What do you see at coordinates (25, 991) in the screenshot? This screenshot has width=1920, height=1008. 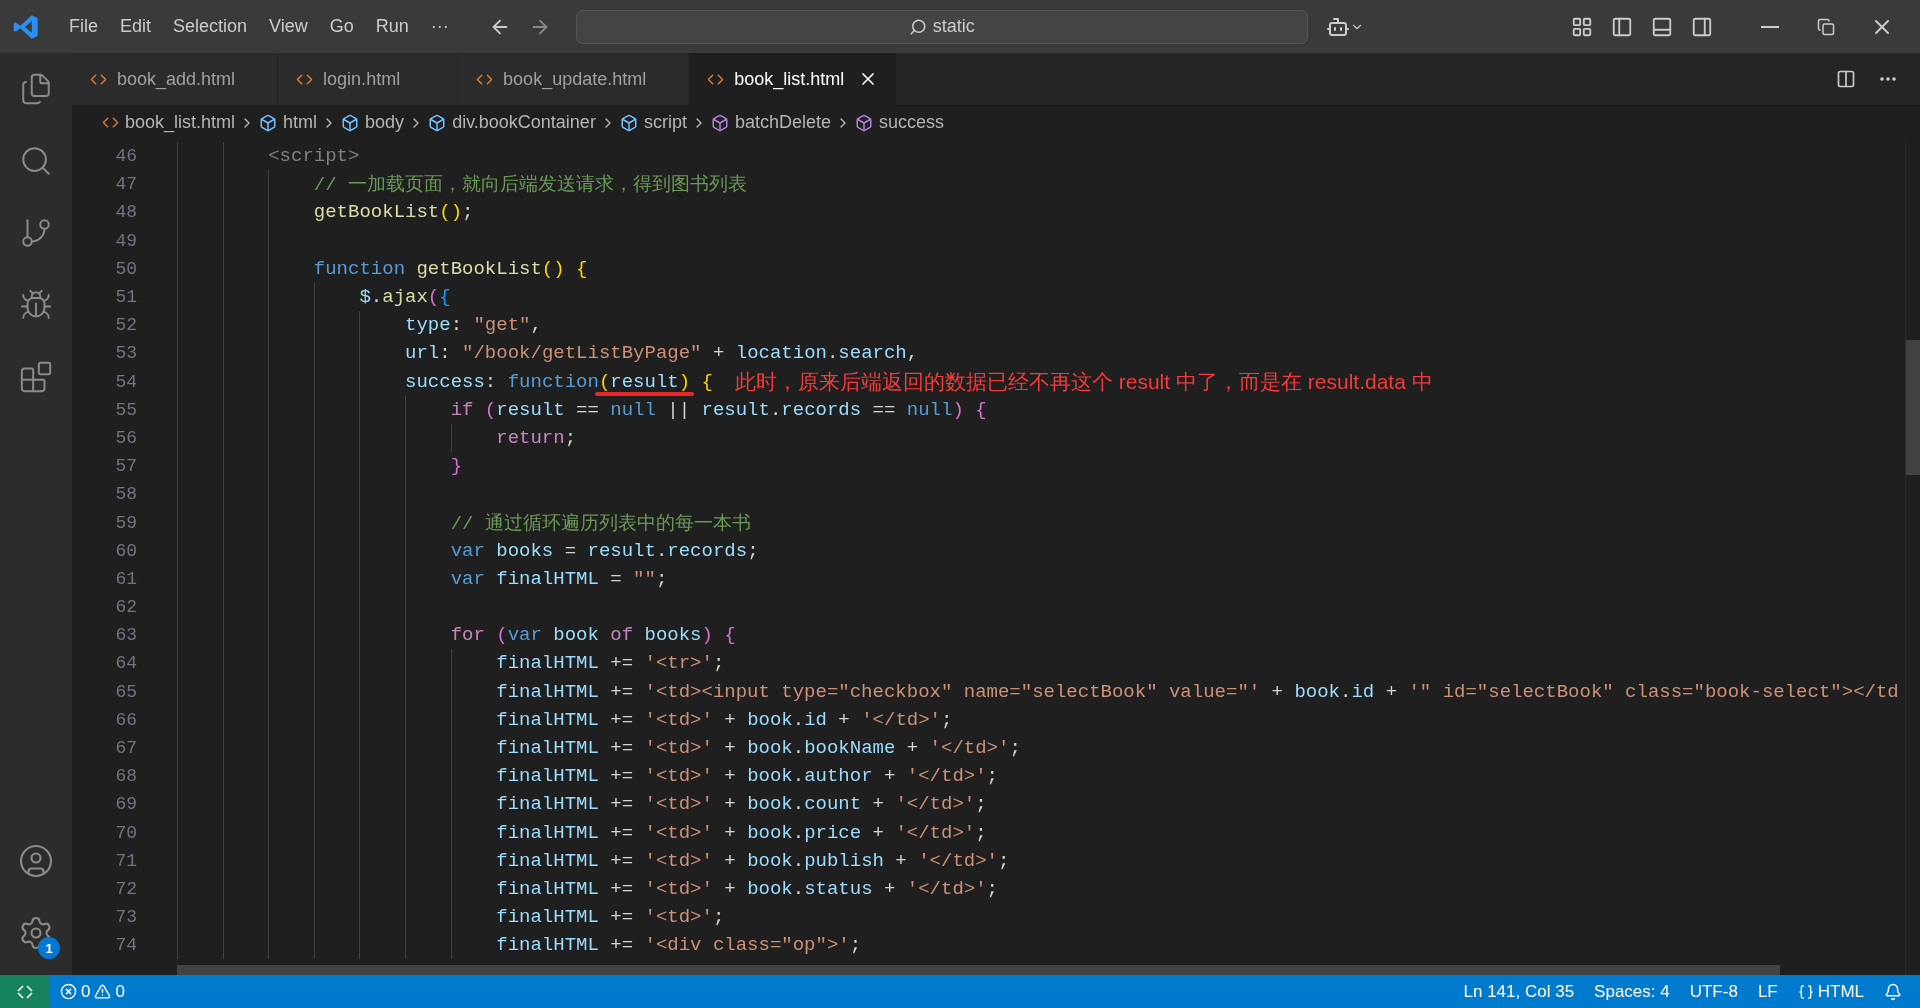 I see `remote-button` at bounding box center [25, 991].